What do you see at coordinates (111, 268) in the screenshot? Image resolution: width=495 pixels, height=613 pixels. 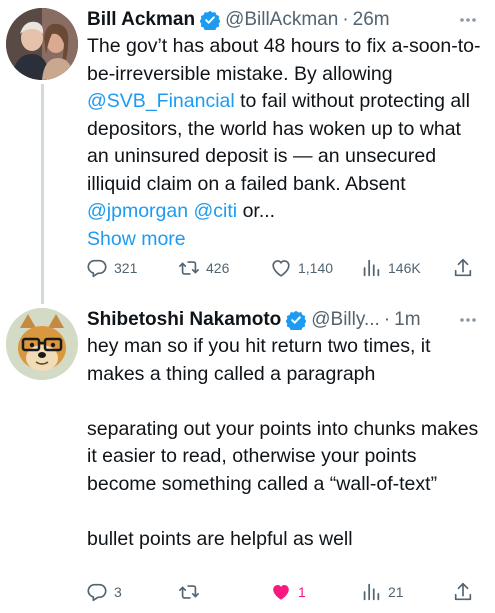 I see `reply-button: 321` at bounding box center [111, 268].